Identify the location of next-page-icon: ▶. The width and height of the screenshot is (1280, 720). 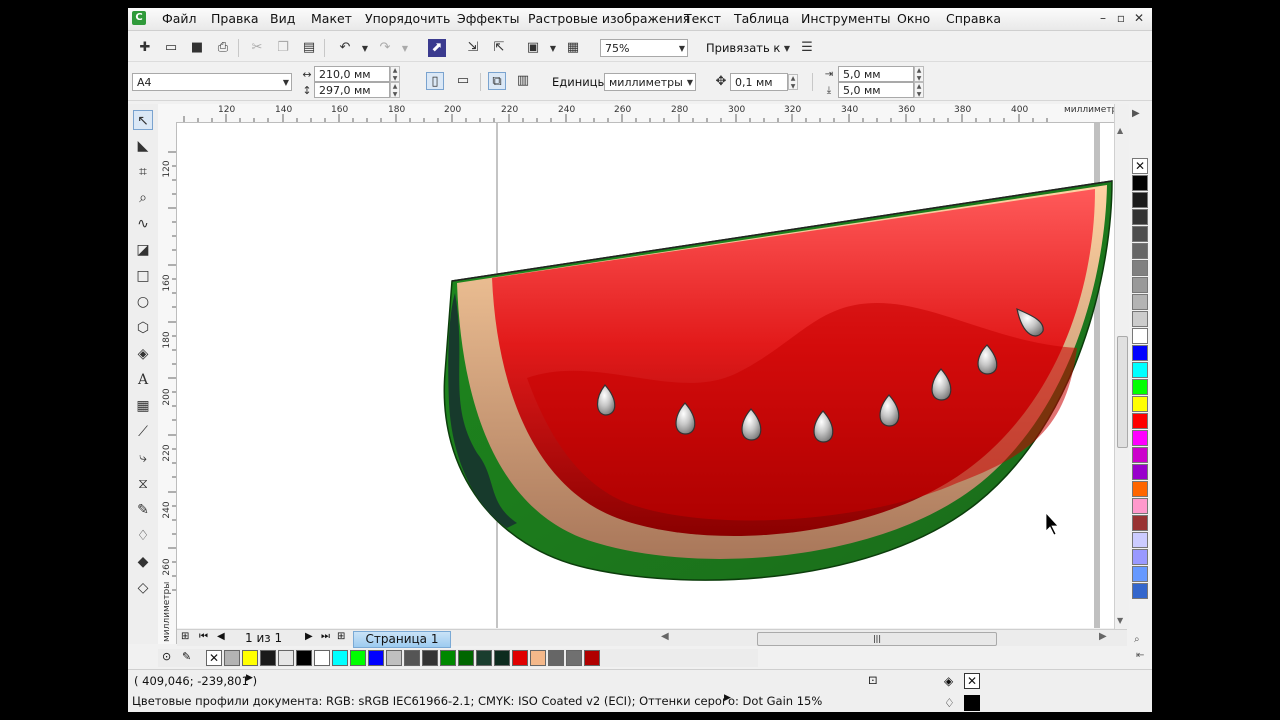
(309, 636).